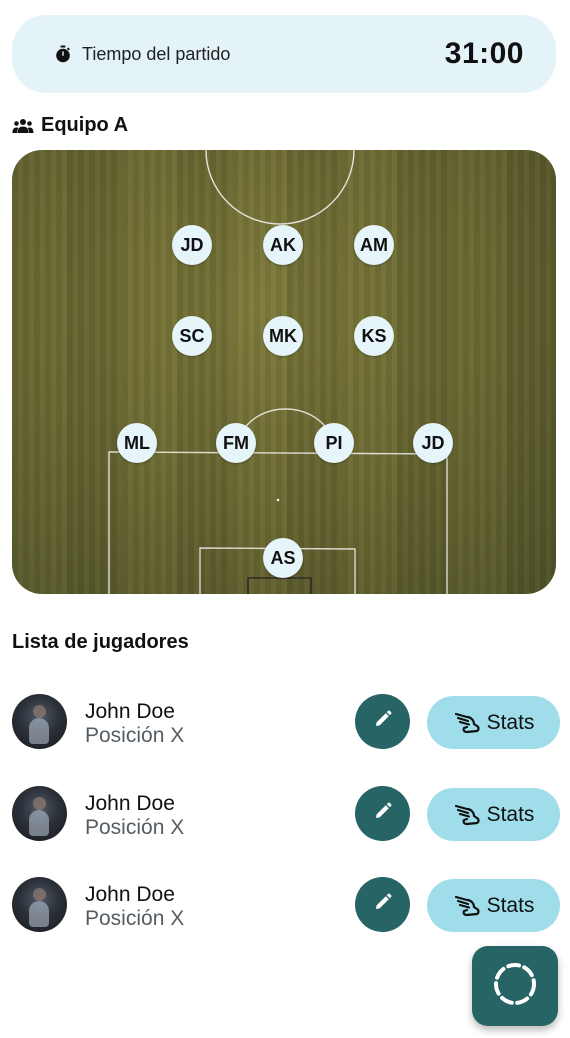  What do you see at coordinates (85, 125) in the screenshot?
I see `team-name: Equipo A` at bounding box center [85, 125].